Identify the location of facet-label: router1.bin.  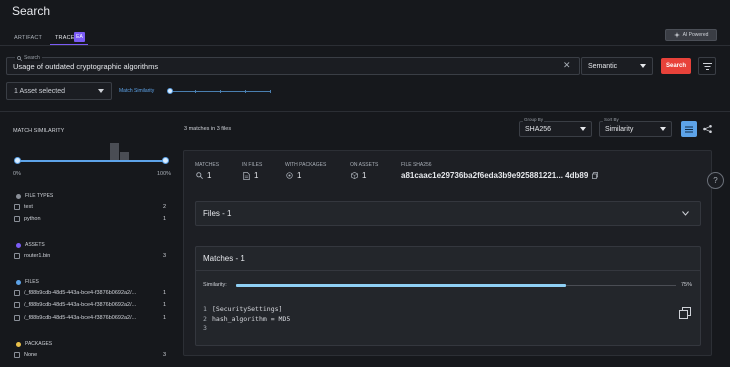
(37, 256).